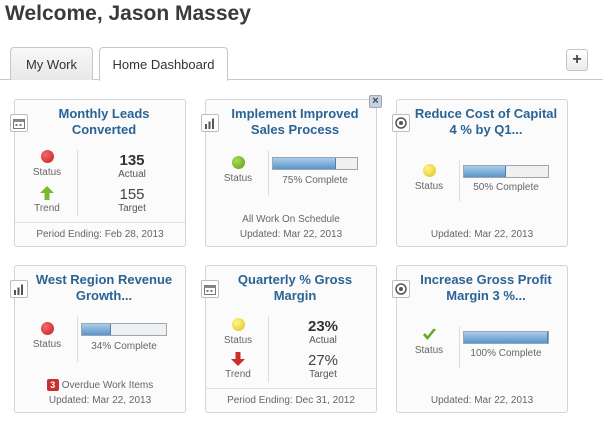  I want to click on progress-label: 50% Complete, so click(506, 187).